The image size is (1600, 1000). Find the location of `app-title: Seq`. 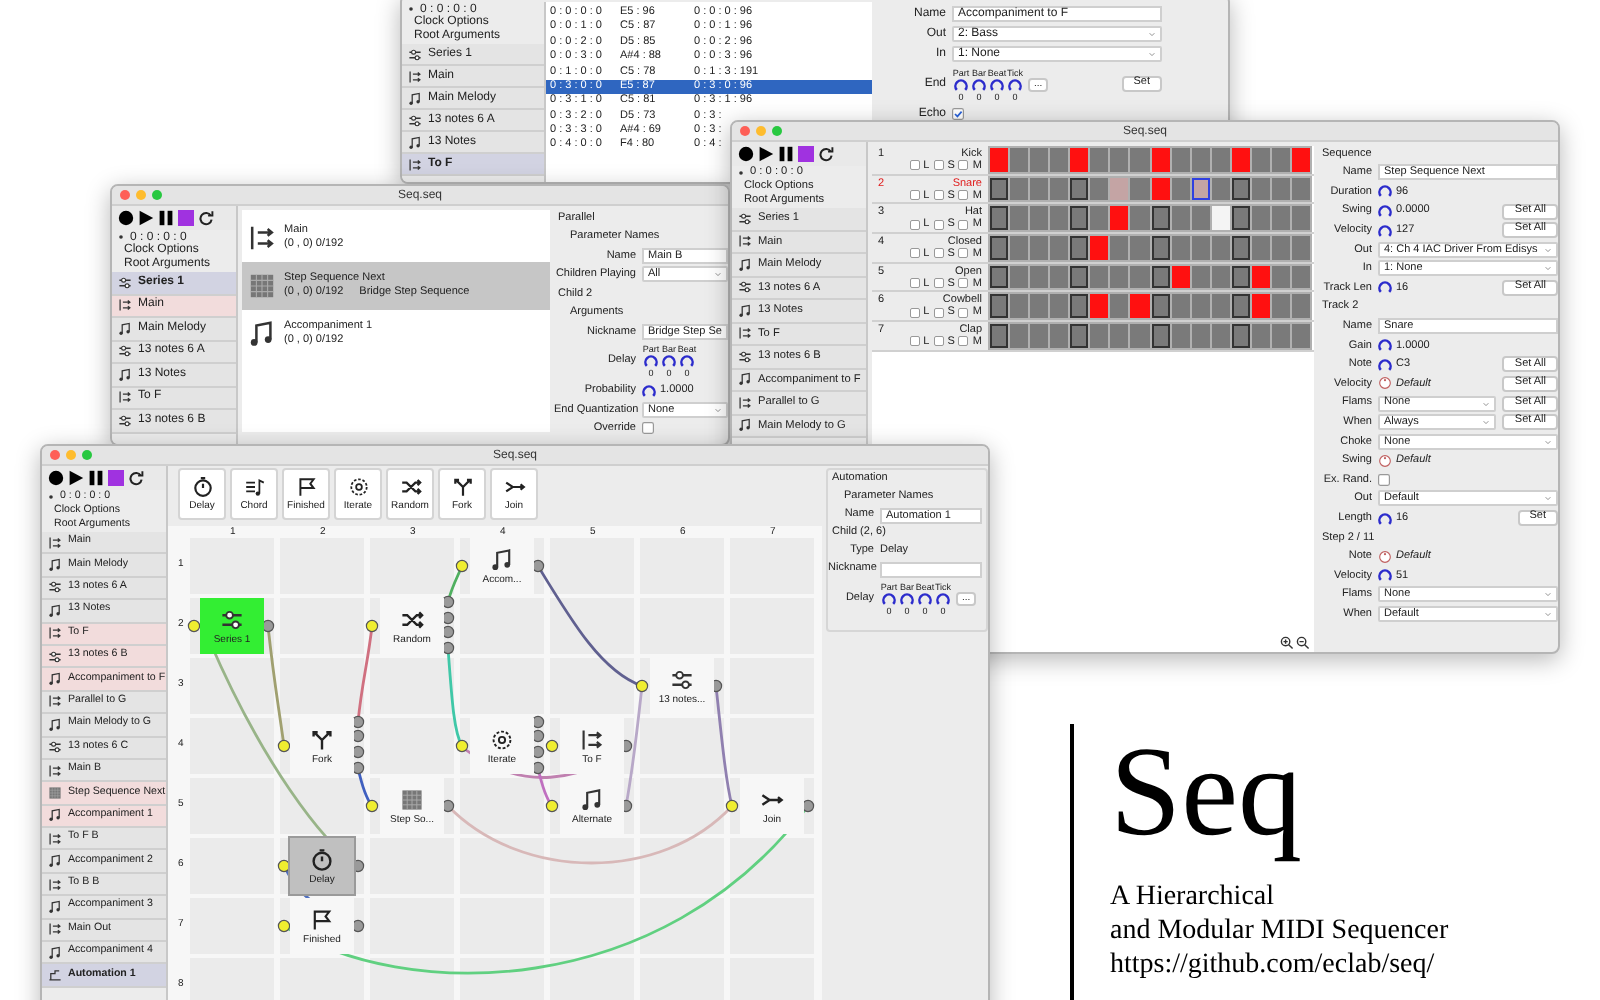

app-title: Seq is located at coordinates (1207, 792).